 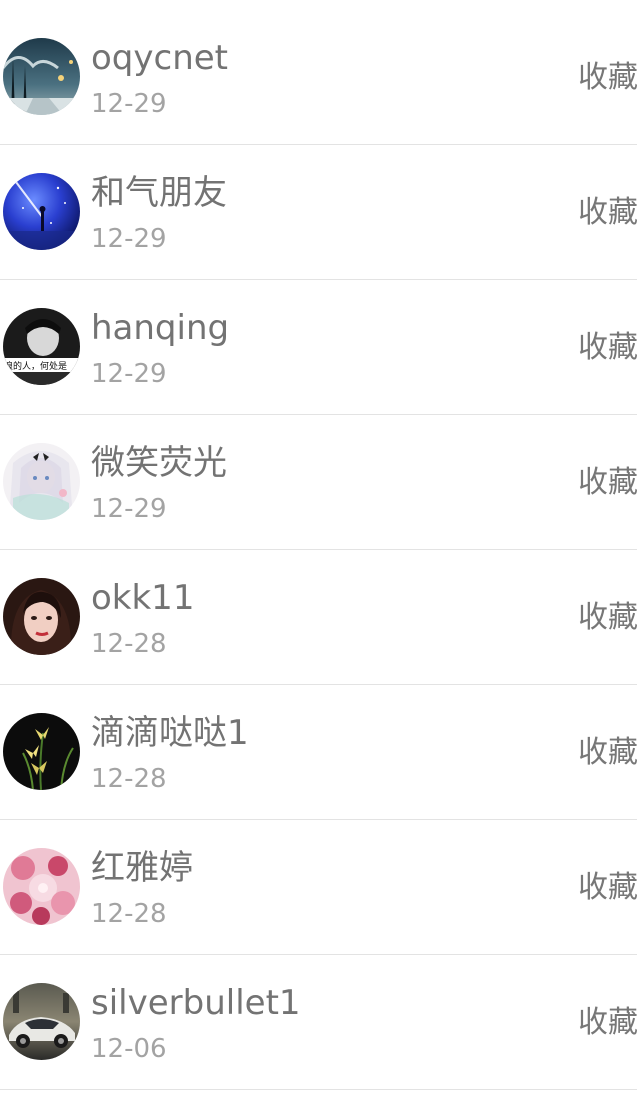 I want to click on car-avatar, so click(x=41, y=1021).